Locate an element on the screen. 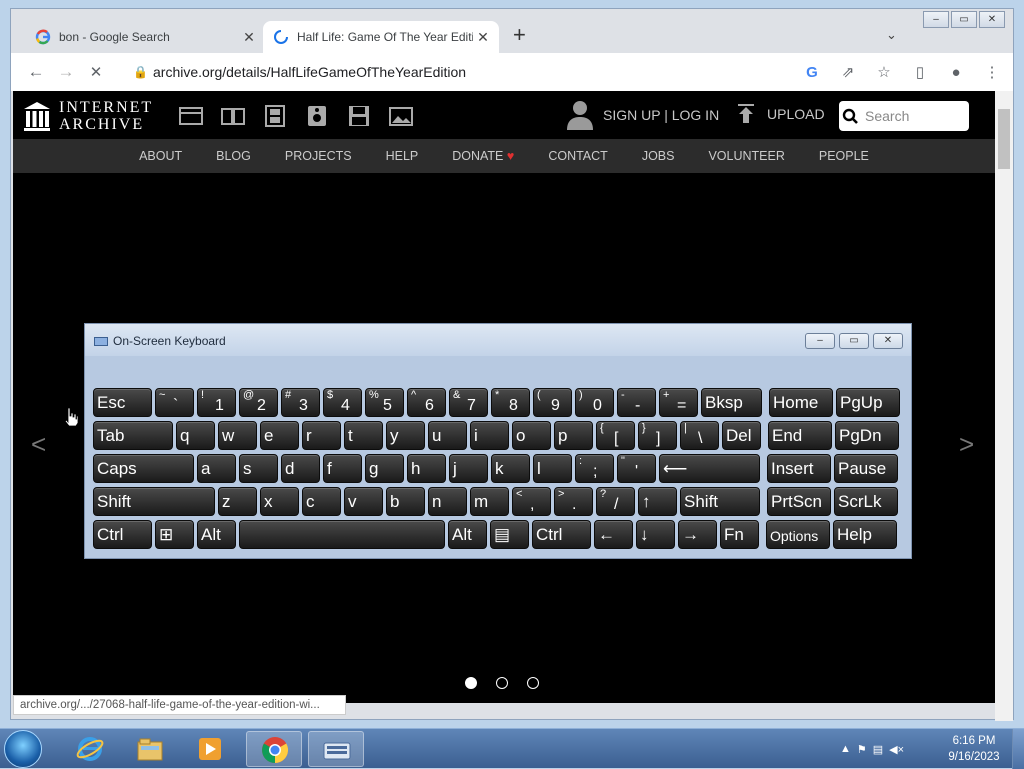 This screenshot has width=1024, height=769. forward-icon: → is located at coordinates (66, 72).